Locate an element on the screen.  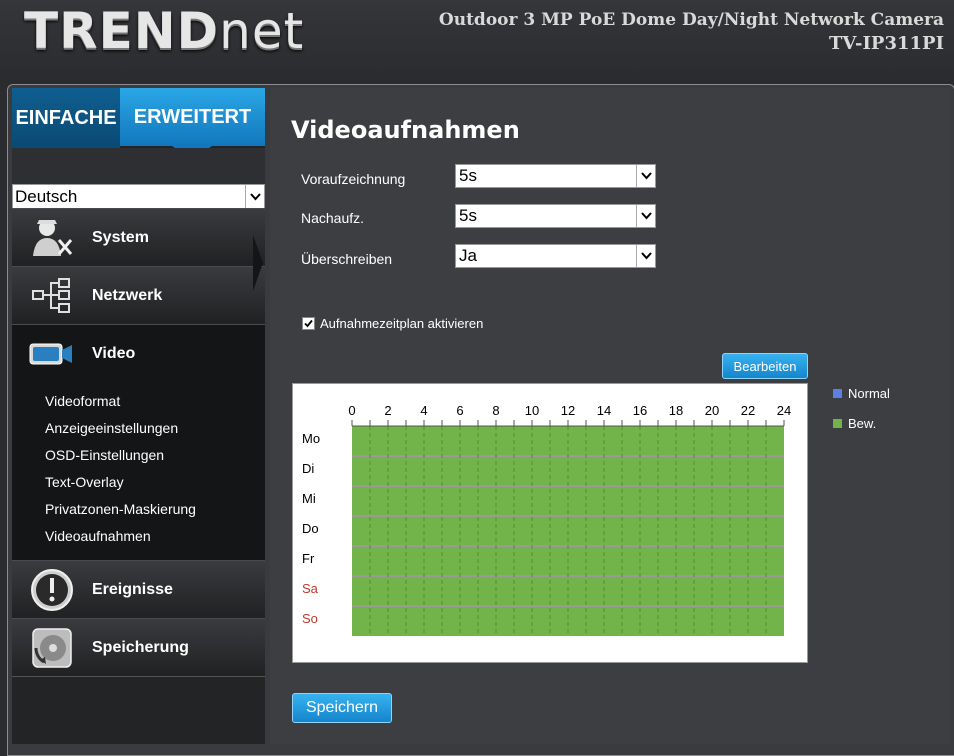
trendnet-logo: TRENDnet is located at coordinates (164, 31).